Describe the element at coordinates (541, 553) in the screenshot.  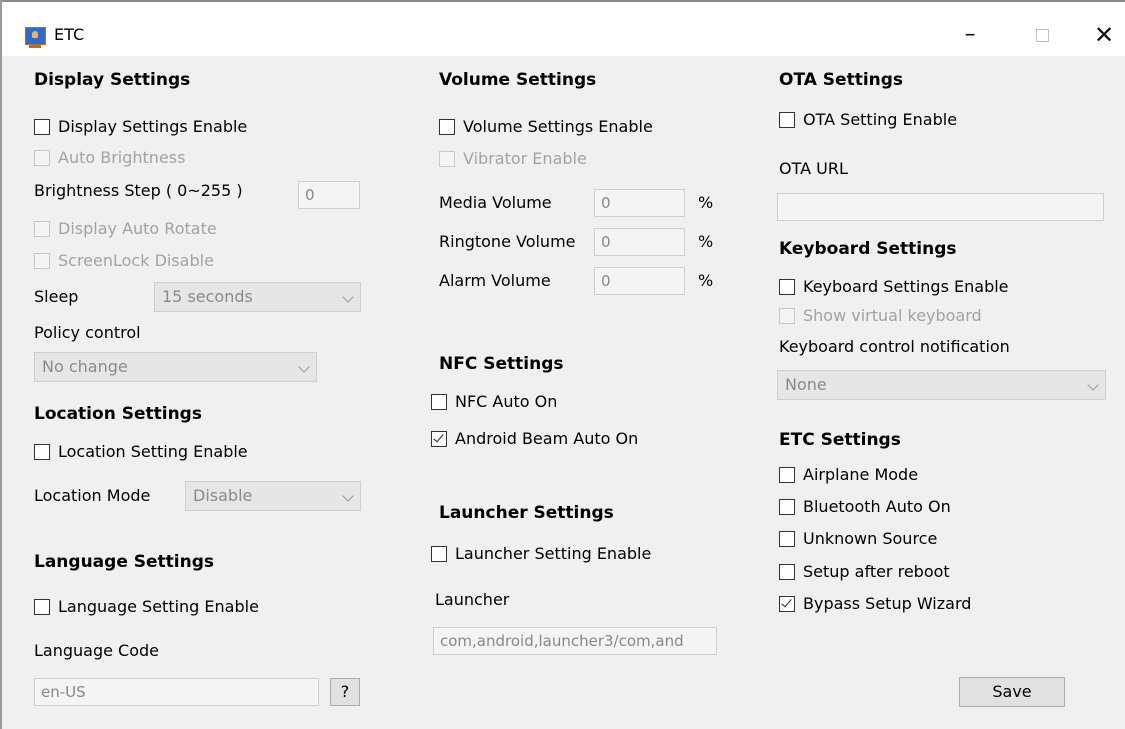
I see `launcher-setting-enable-checkbox: Launcher Setting Enable` at that location.